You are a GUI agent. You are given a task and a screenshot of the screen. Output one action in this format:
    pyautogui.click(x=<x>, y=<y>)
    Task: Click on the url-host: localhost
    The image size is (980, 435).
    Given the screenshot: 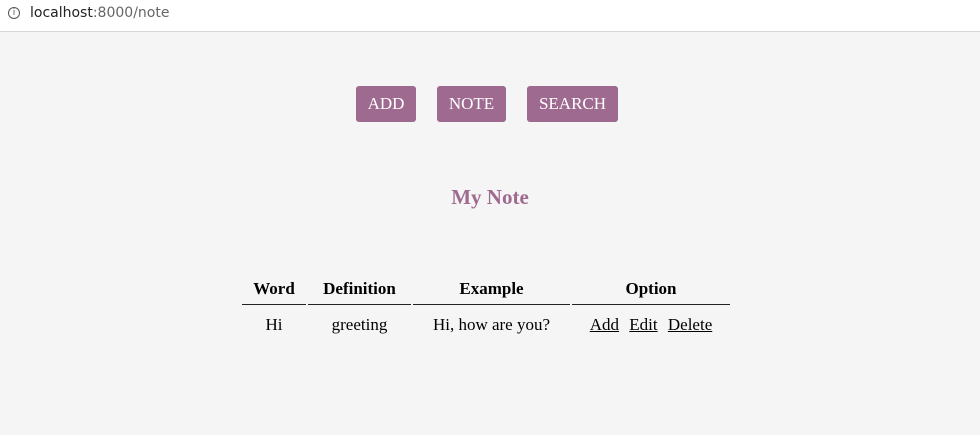 What is the action you would take?
    pyautogui.click(x=61, y=13)
    